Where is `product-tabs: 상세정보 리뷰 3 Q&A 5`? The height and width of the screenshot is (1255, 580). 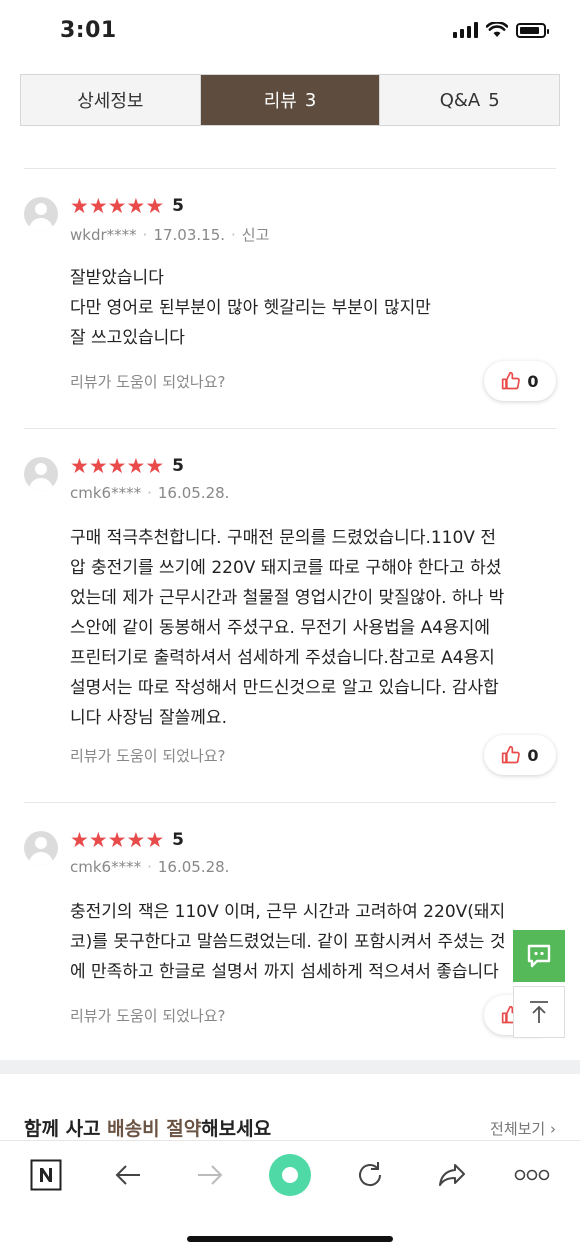 product-tabs: 상세정보 리뷰 3 Q&A 5 is located at coordinates (290, 100).